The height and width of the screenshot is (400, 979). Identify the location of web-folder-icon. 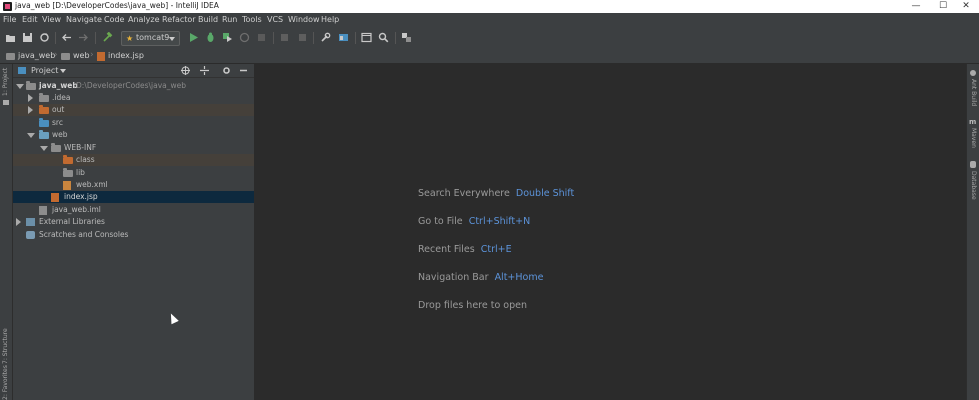
(44, 134).